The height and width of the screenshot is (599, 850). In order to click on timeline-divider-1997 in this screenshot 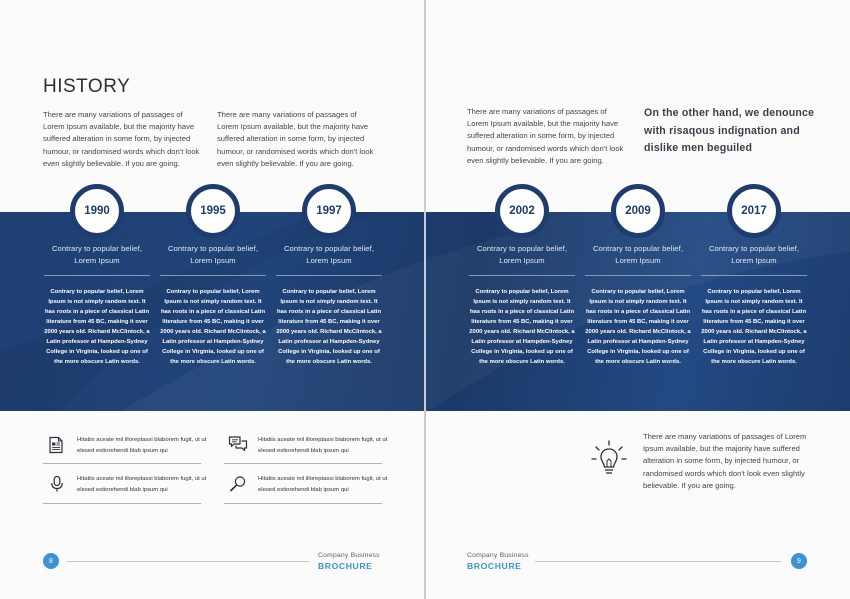, I will do `click(329, 275)`.